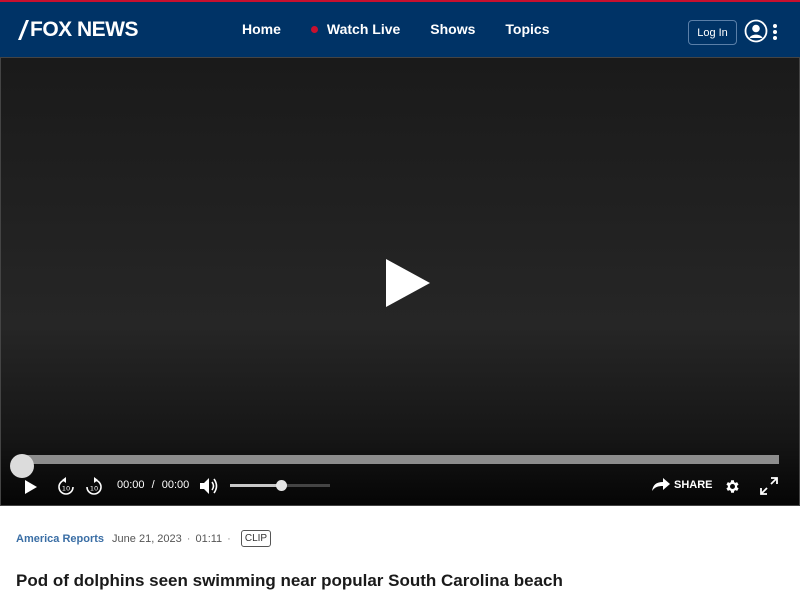  I want to click on nav-home: Home, so click(261, 29).